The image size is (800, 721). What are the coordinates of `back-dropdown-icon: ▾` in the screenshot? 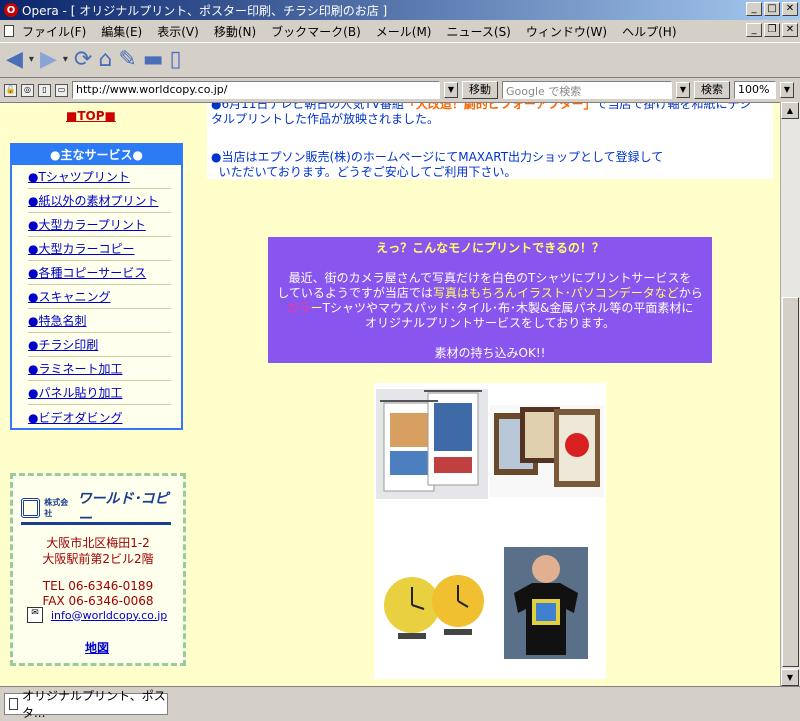 It's located at (31, 60).